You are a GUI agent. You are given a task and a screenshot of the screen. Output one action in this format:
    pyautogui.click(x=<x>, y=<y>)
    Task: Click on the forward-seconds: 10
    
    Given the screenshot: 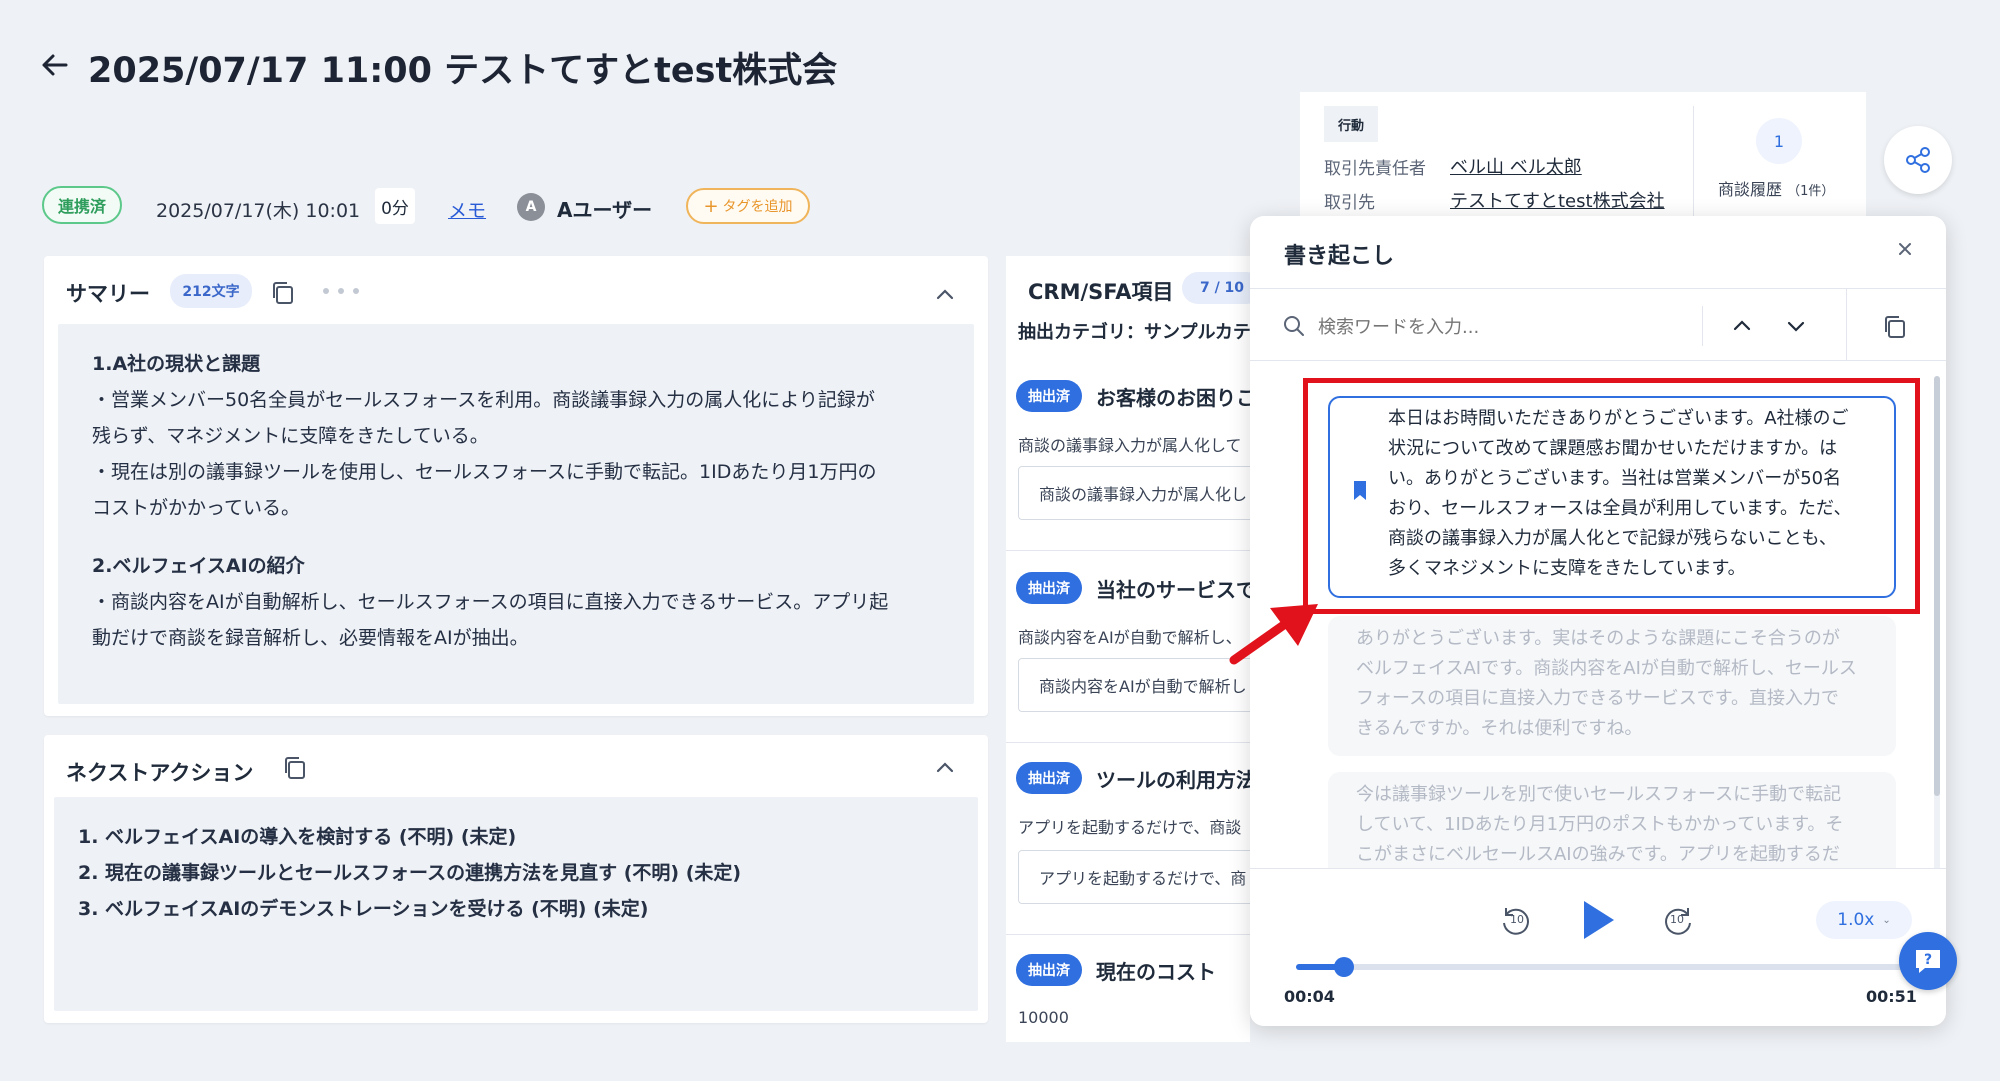 What is the action you would take?
    pyautogui.click(x=1677, y=919)
    